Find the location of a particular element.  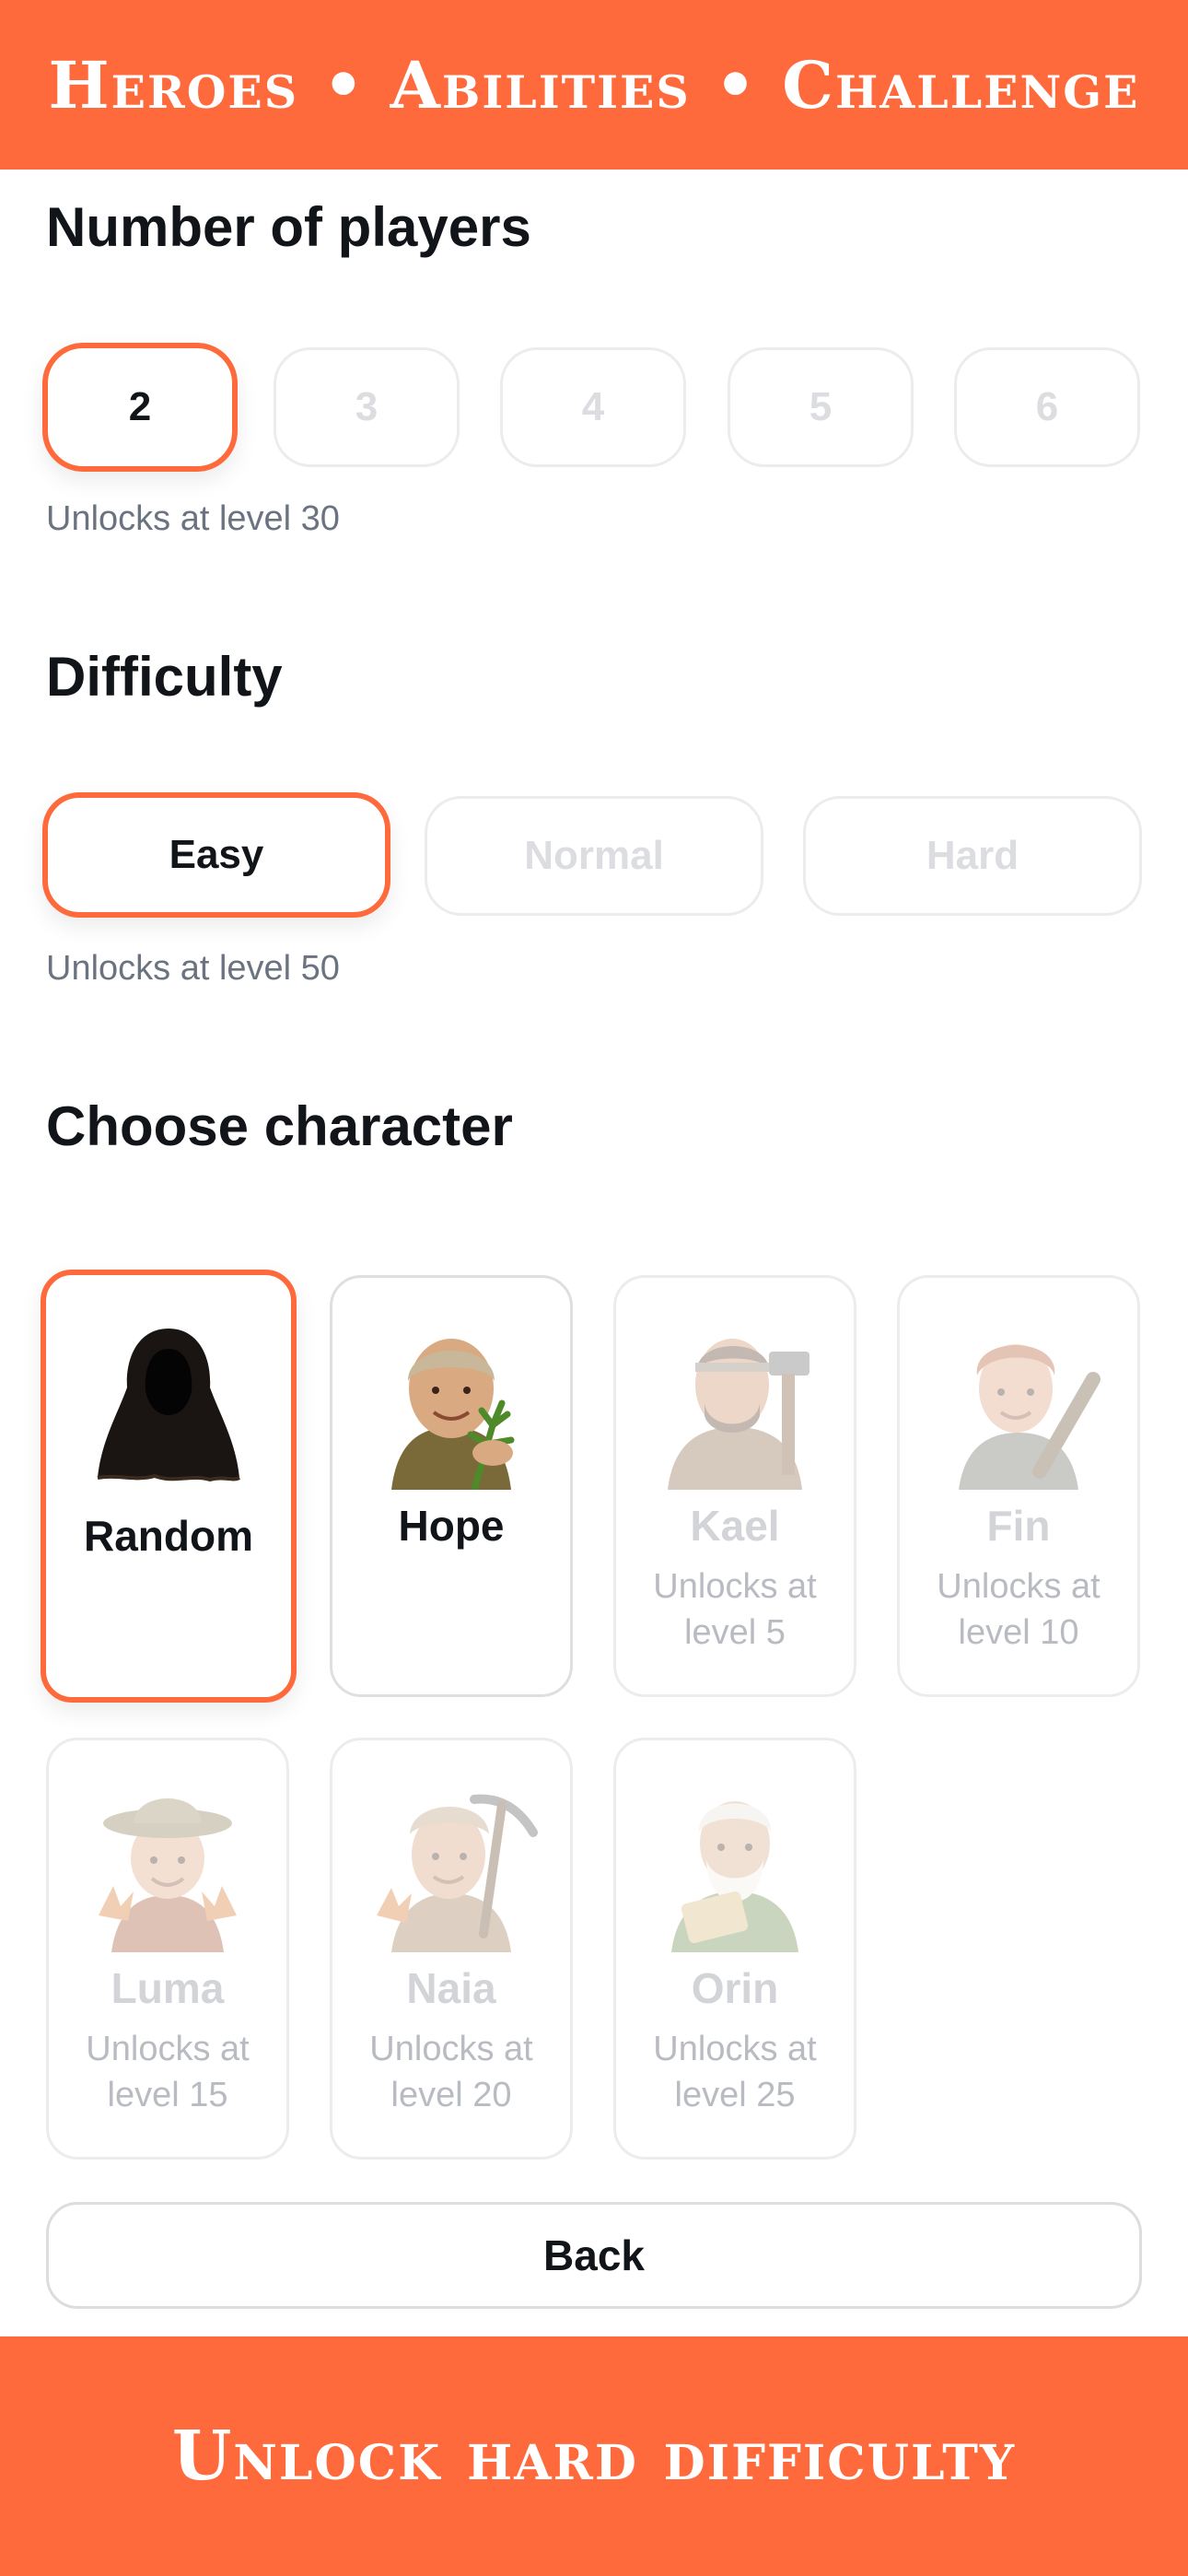

character-card-random: Random is located at coordinates (169, 1487).